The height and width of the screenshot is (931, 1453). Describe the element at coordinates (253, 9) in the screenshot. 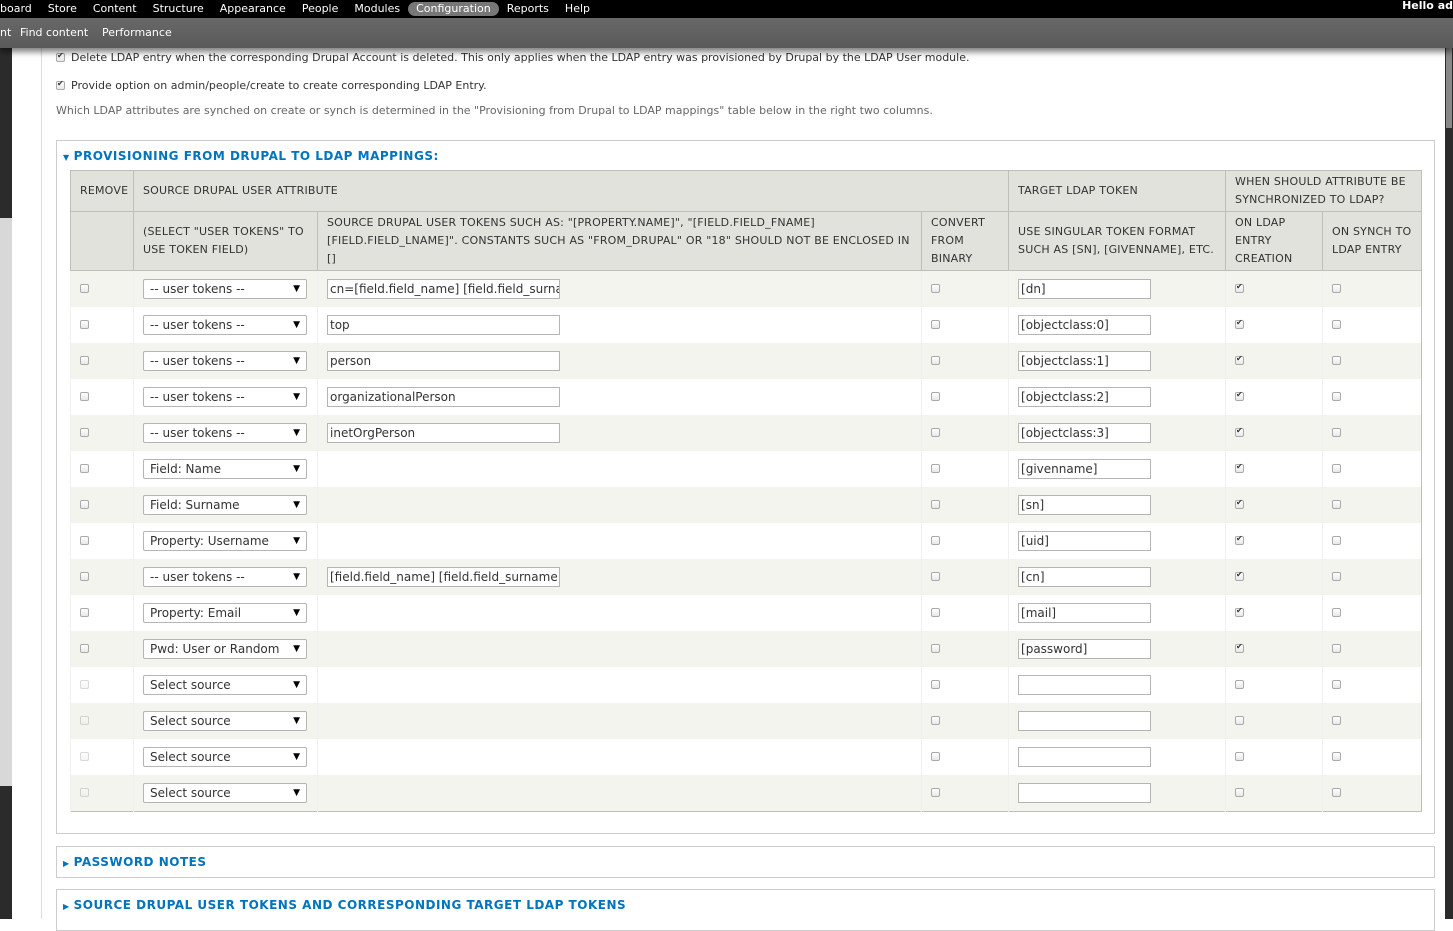

I see `toolbar-item-appearance: Appearance` at that location.